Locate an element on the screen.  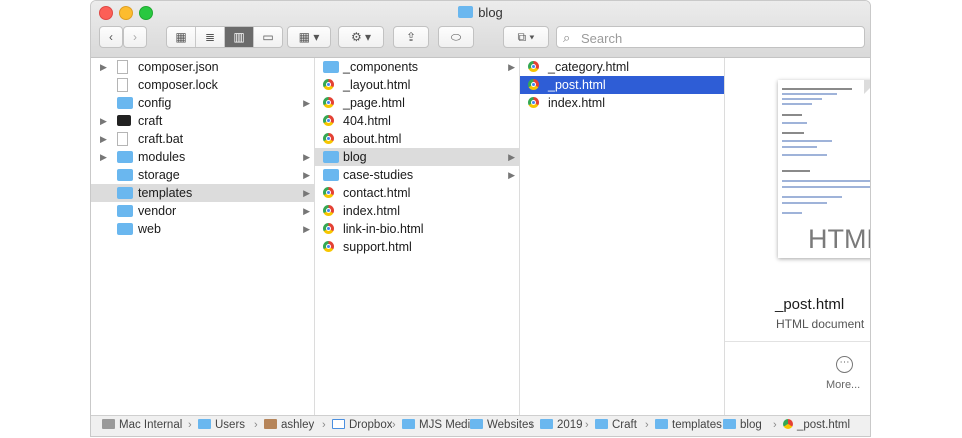
chevron-right-icon: › is located at coordinates (135, 37).